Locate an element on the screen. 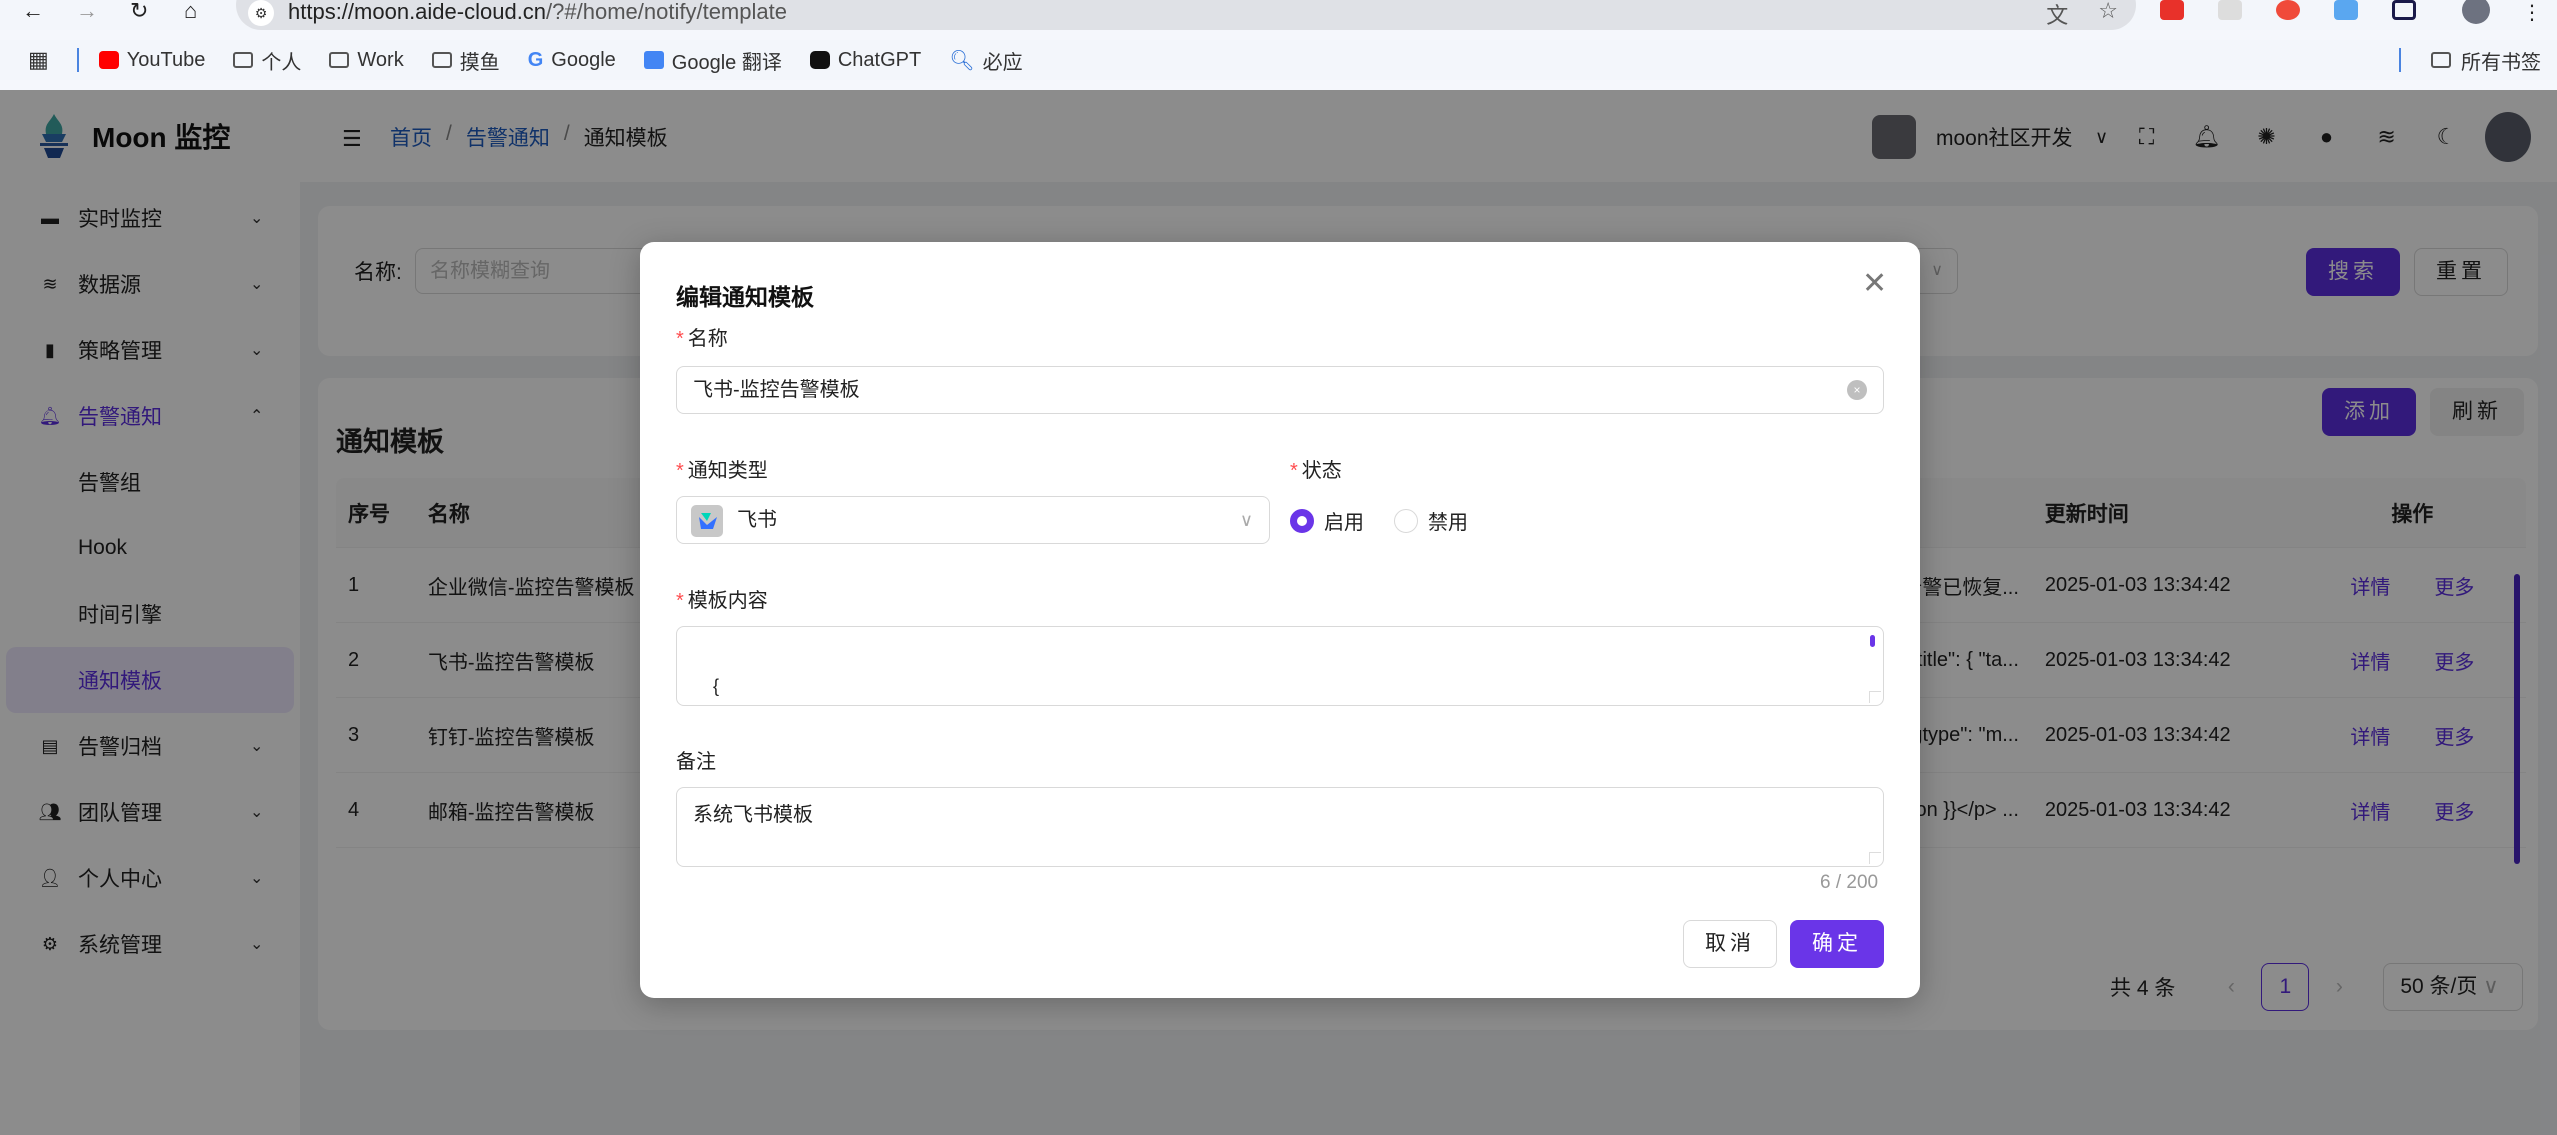 The height and width of the screenshot is (1135, 2557). bookmark-folder-personal: 个人 is located at coordinates (267, 60).